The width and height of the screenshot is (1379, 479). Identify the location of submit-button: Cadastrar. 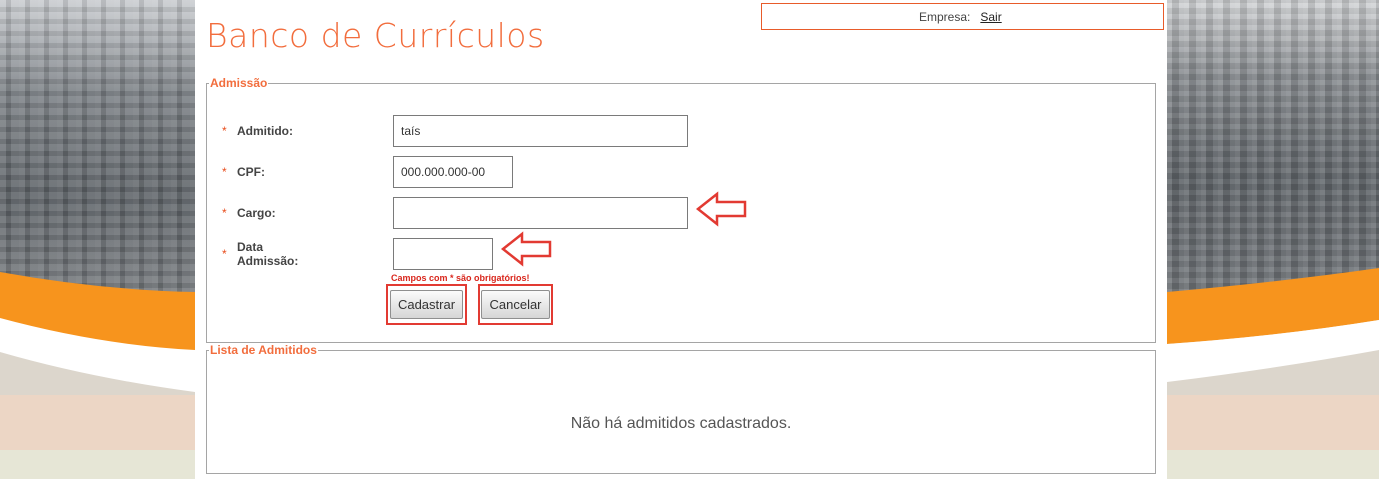
(426, 304).